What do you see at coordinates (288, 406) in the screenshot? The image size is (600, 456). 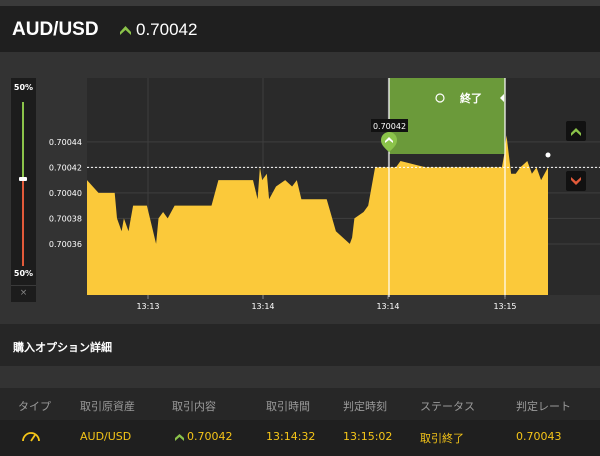 I see `col-trade-time: 取引時間` at bounding box center [288, 406].